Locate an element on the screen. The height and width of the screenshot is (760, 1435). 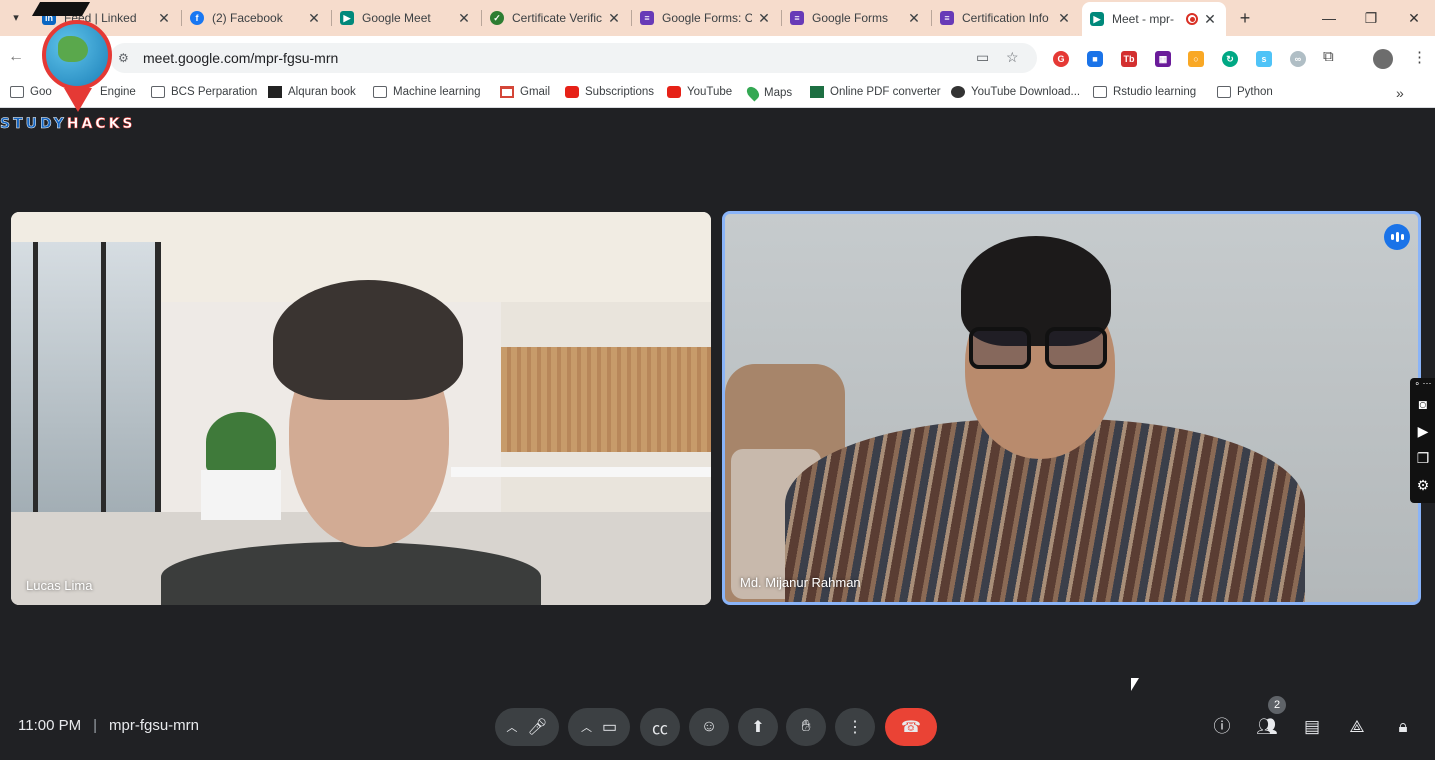
tab-google-meet: ▶ Google Meet ✕ is located at coordinates (406, 18).